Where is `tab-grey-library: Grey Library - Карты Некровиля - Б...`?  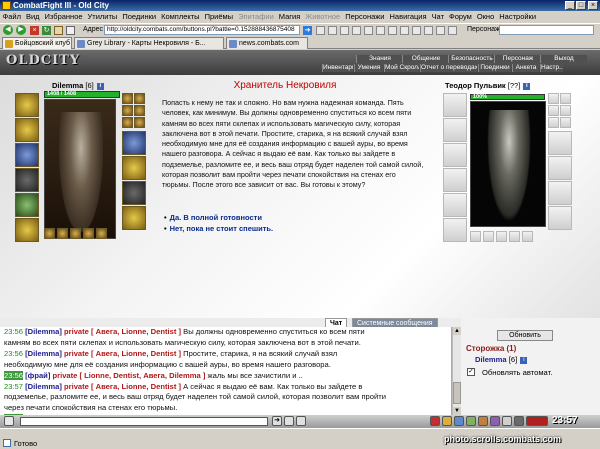 tab-grey-library: Grey Library - Карты Некровиля - Б... is located at coordinates (149, 43).